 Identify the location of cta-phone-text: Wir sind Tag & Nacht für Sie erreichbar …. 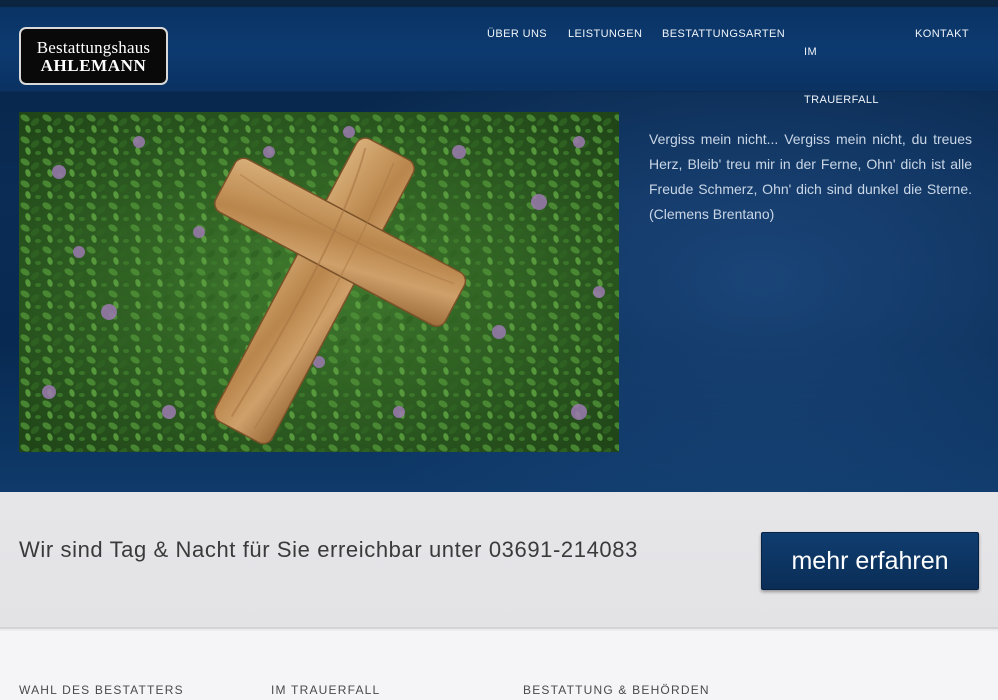
(328, 549).